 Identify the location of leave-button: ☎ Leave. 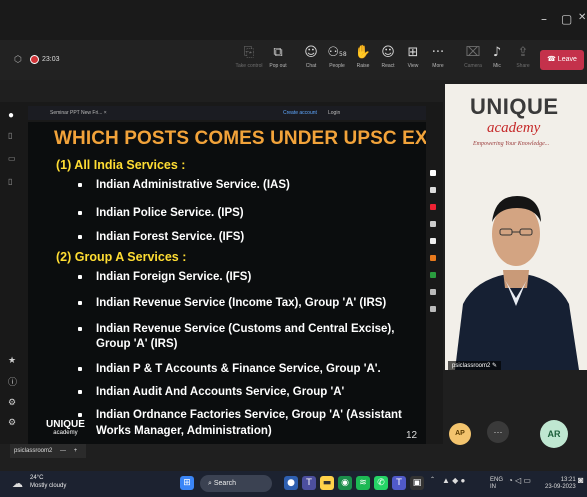
(562, 60).